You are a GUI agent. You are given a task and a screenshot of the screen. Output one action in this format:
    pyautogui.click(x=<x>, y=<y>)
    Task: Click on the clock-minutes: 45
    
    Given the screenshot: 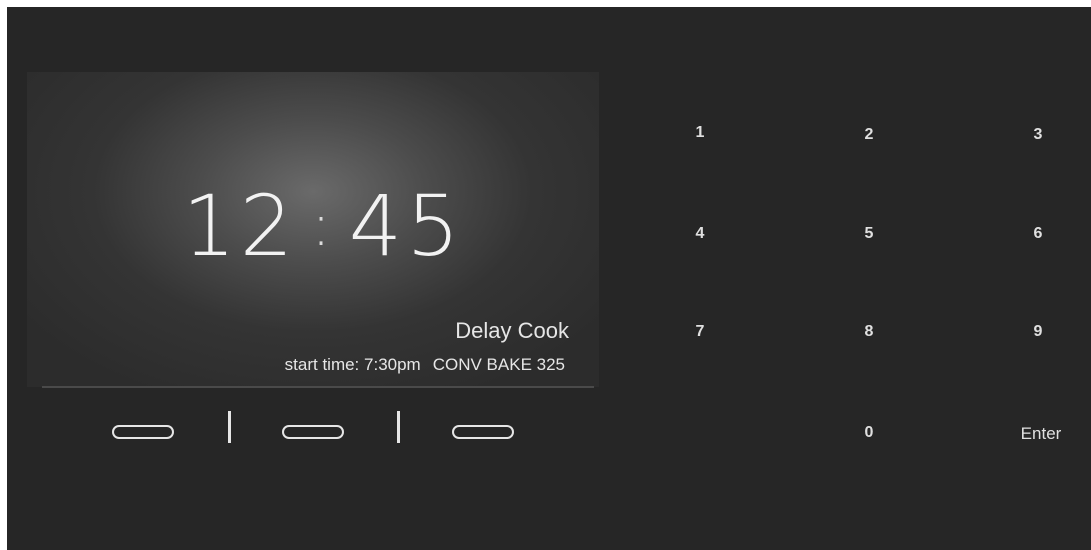 What is the action you would take?
    pyautogui.click(x=406, y=226)
    